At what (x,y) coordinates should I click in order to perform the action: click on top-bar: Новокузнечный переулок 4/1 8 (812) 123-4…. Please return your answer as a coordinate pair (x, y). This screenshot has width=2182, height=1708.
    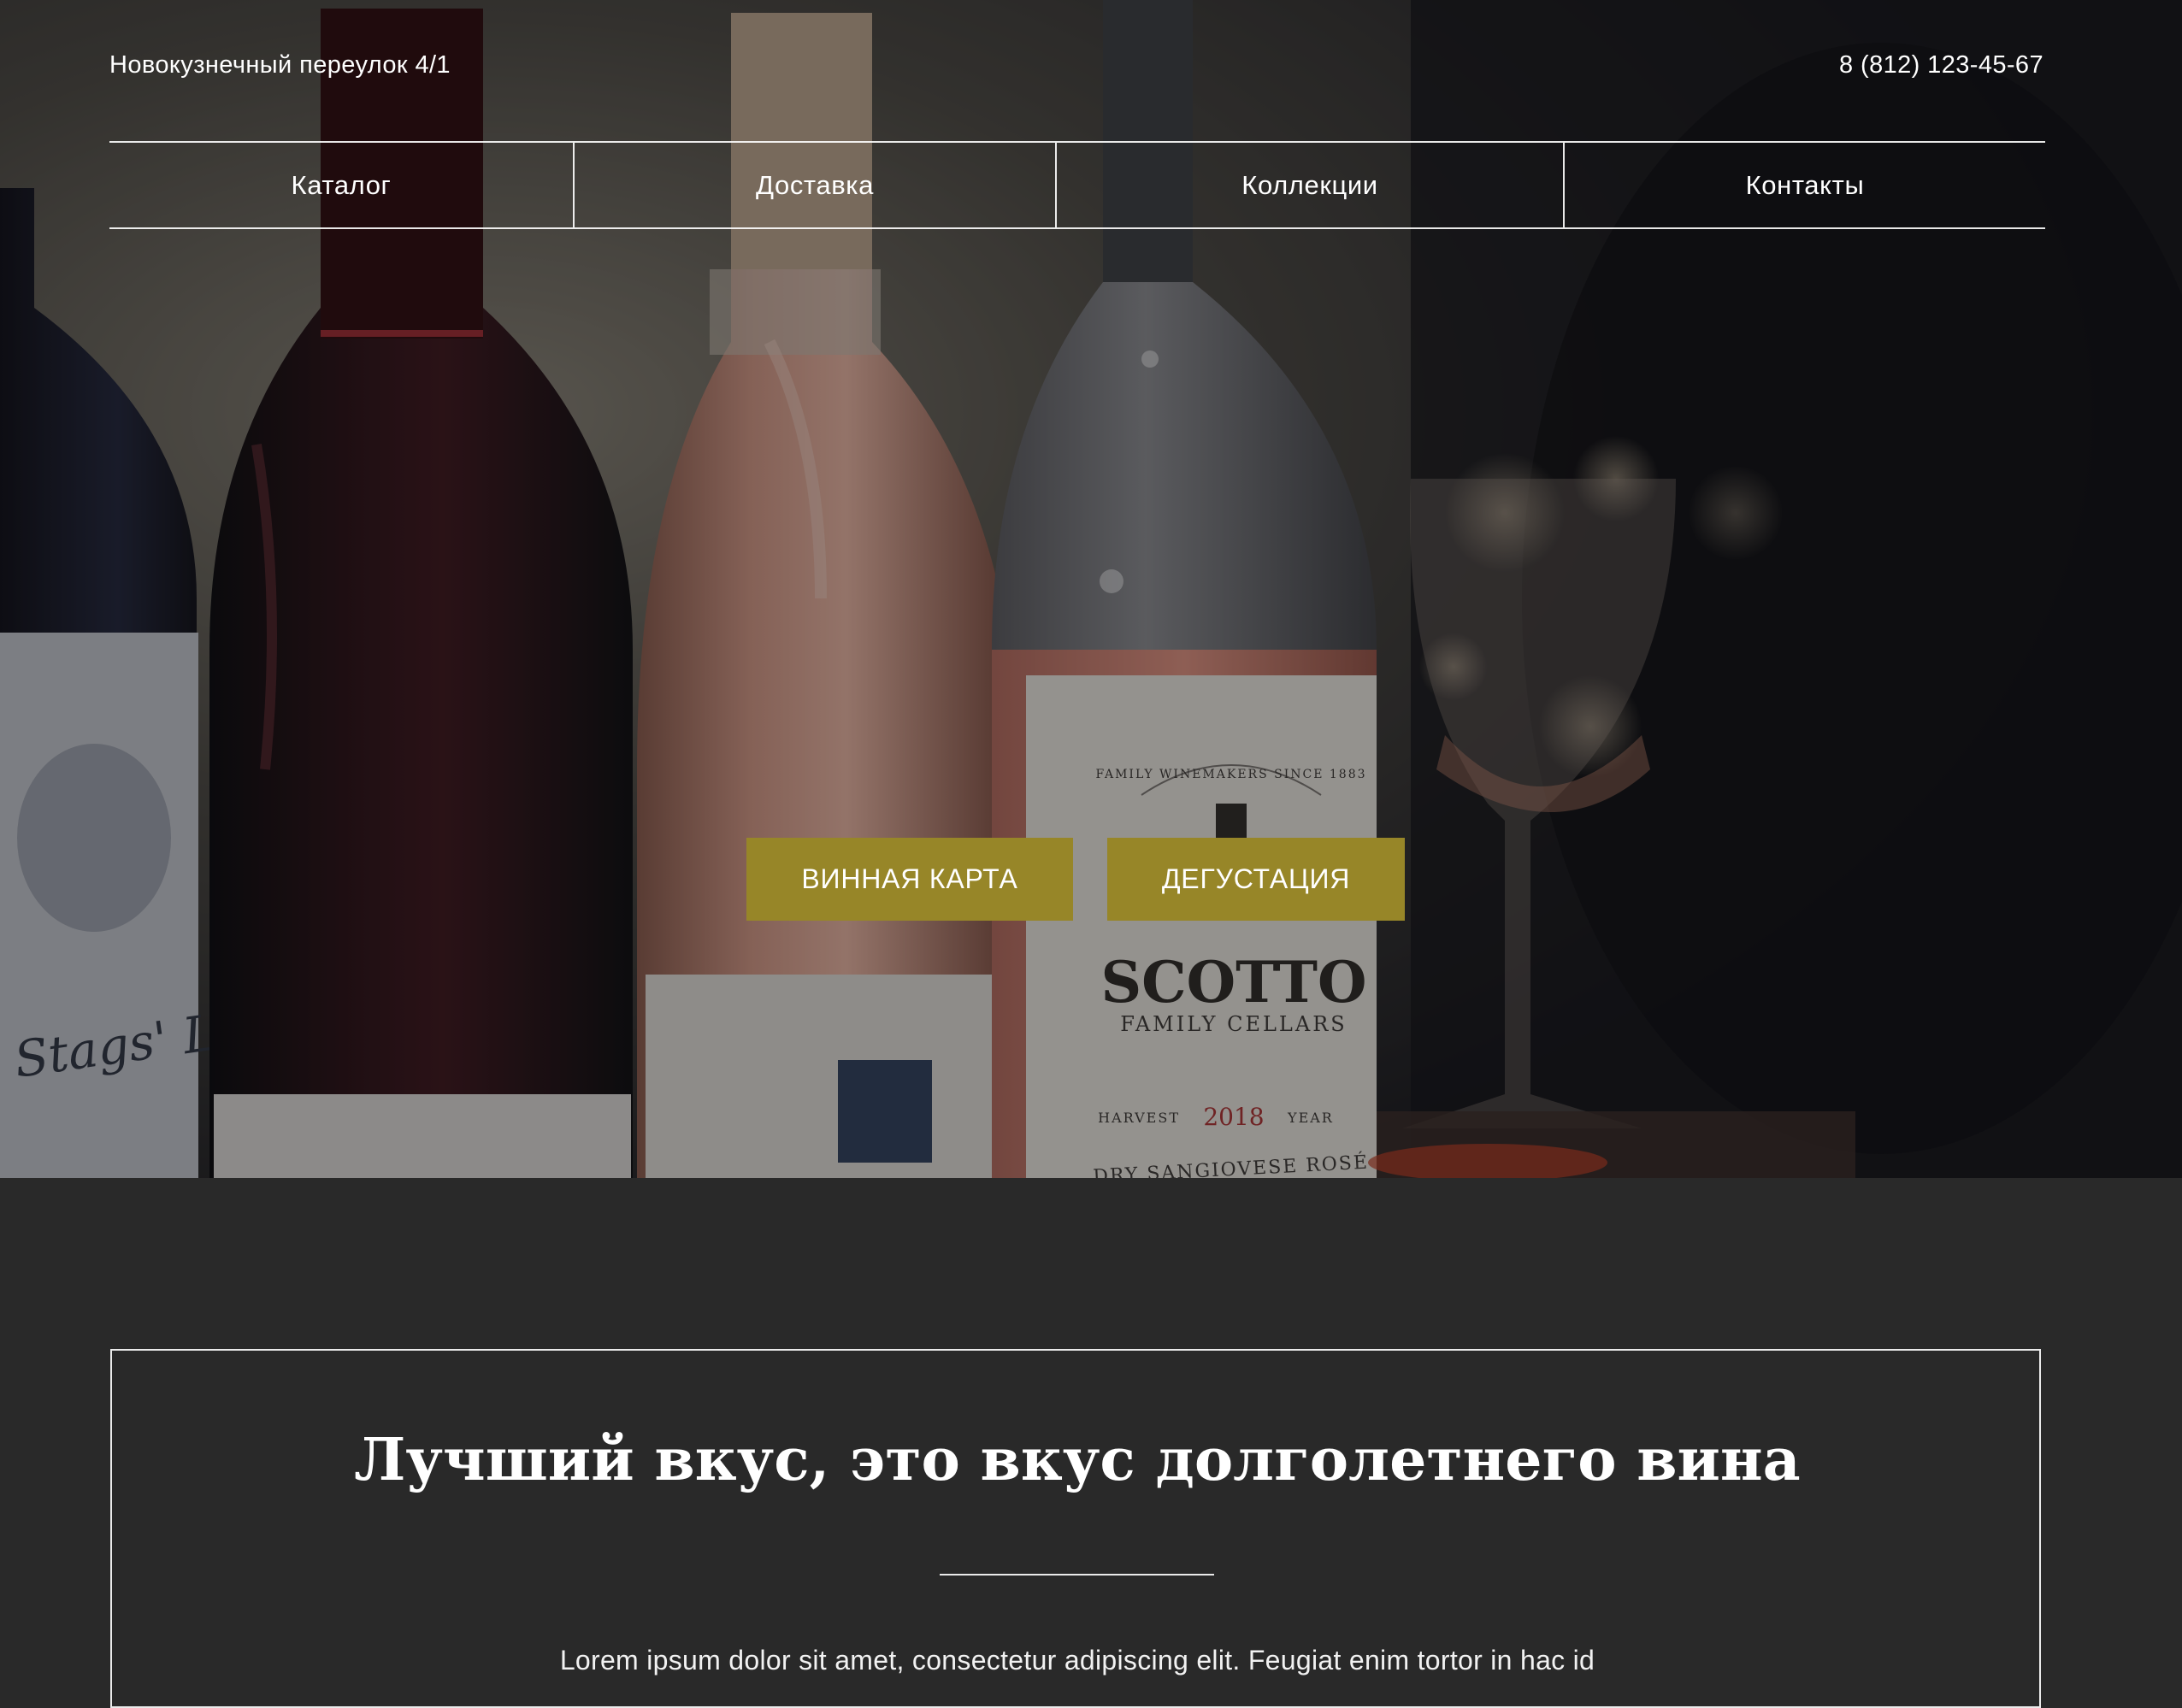
    Looking at the image, I should click on (1076, 66).